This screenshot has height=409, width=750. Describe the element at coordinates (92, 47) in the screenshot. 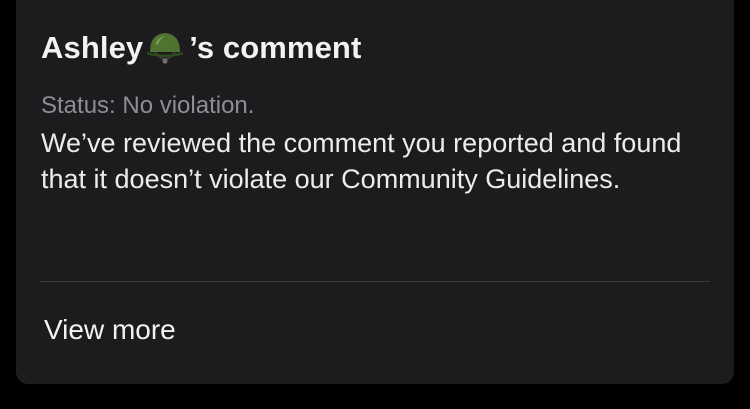

I see `author-name: Ashley` at that location.